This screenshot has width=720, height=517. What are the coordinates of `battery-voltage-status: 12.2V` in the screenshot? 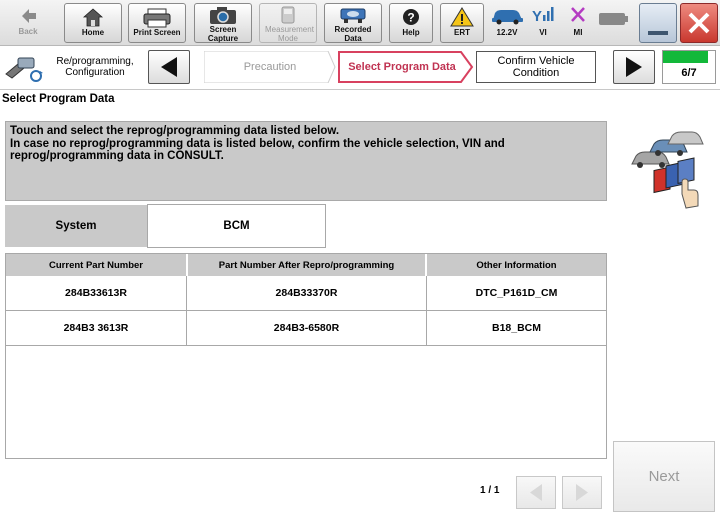 It's located at (507, 20).